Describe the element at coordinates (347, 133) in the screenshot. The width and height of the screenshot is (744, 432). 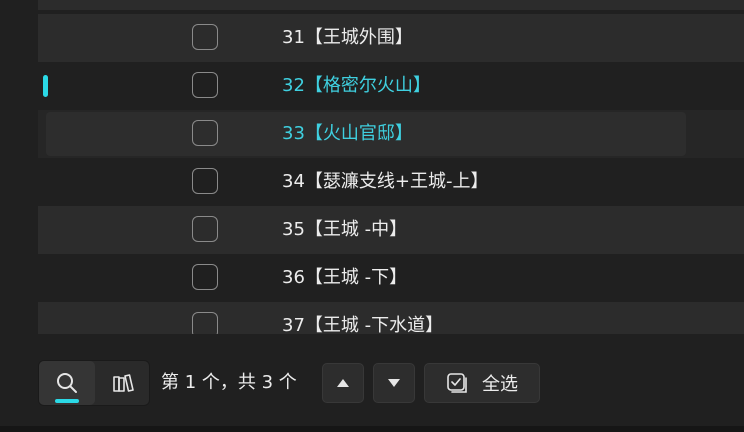
I see `row-label: 33【火山官邸】` at that location.